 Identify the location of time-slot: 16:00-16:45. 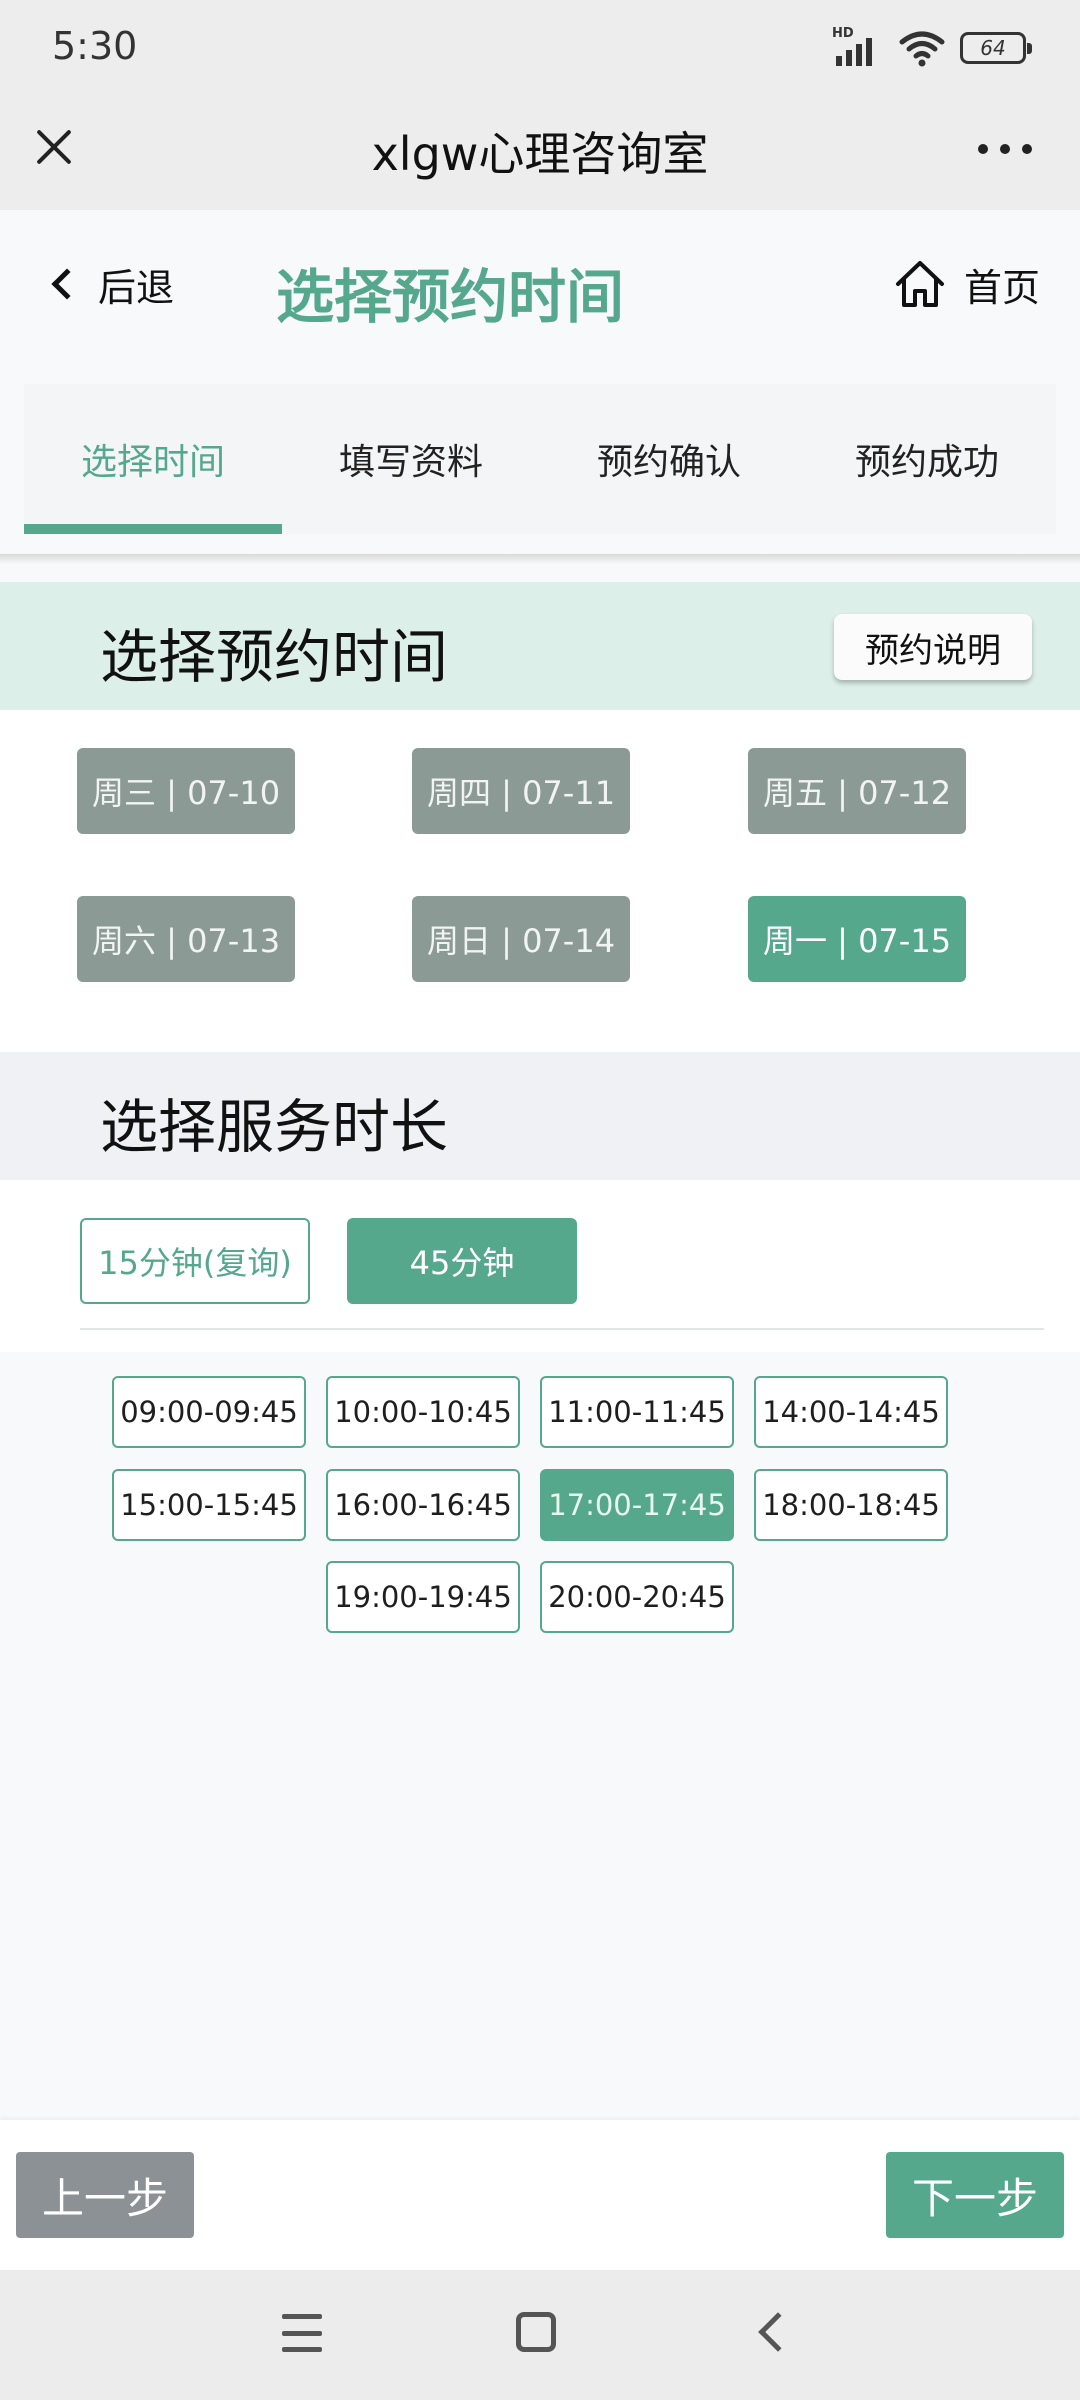
(423, 1505).